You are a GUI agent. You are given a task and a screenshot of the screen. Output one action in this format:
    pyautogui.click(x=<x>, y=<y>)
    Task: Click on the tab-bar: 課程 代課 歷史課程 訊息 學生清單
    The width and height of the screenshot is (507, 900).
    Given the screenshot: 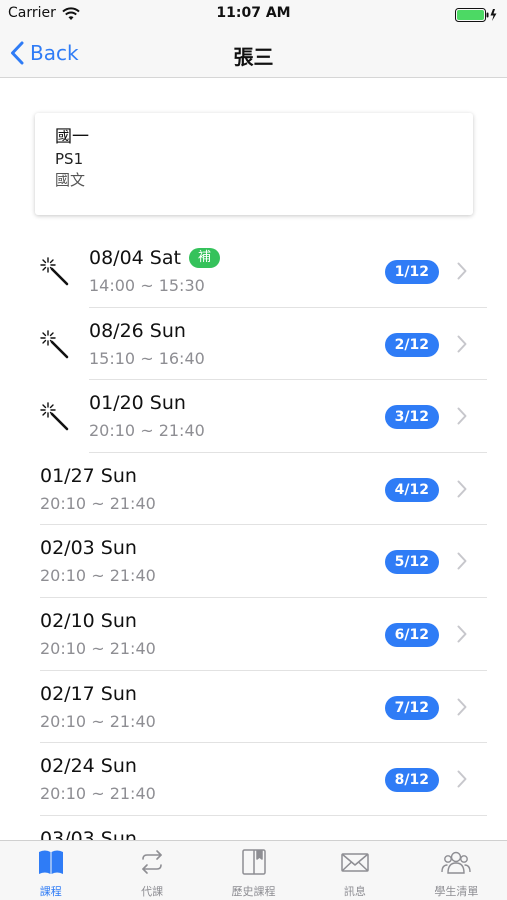 What is the action you would take?
    pyautogui.click(x=253, y=870)
    